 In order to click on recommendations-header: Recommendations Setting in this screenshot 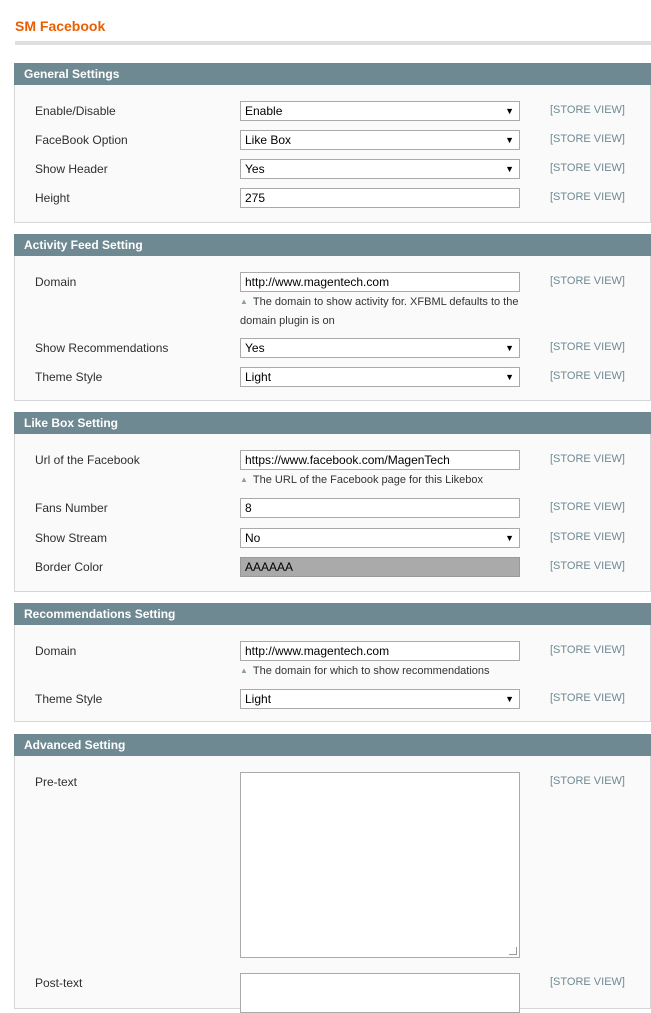, I will do `click(332, 614)`.